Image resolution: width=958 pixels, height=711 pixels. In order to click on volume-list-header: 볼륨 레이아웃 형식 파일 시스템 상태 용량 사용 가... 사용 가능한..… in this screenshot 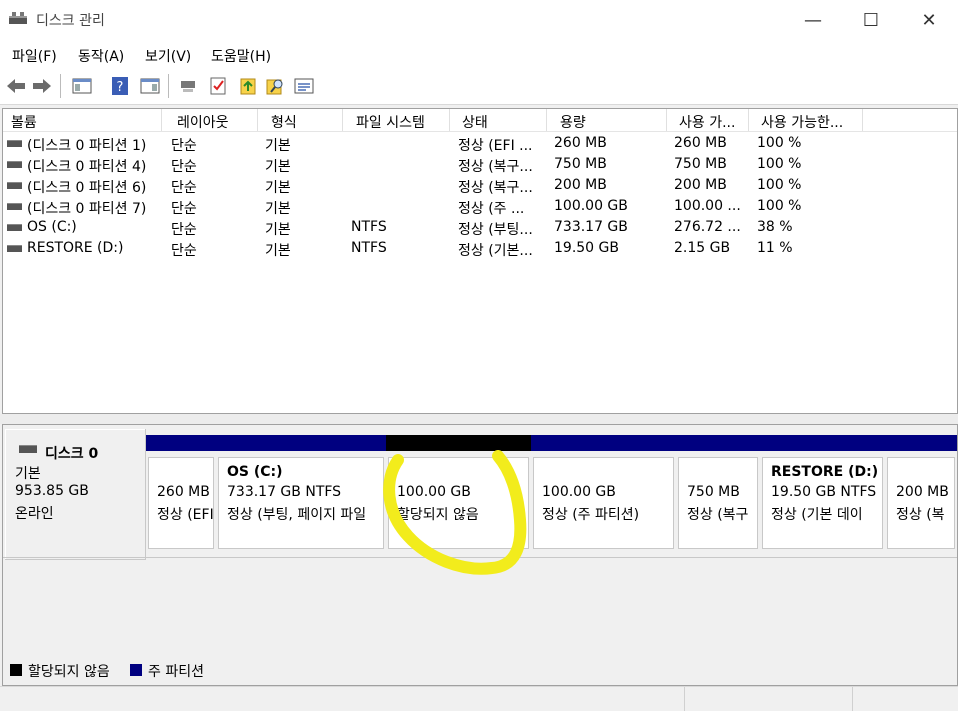, I will do `click(480, 120)`.